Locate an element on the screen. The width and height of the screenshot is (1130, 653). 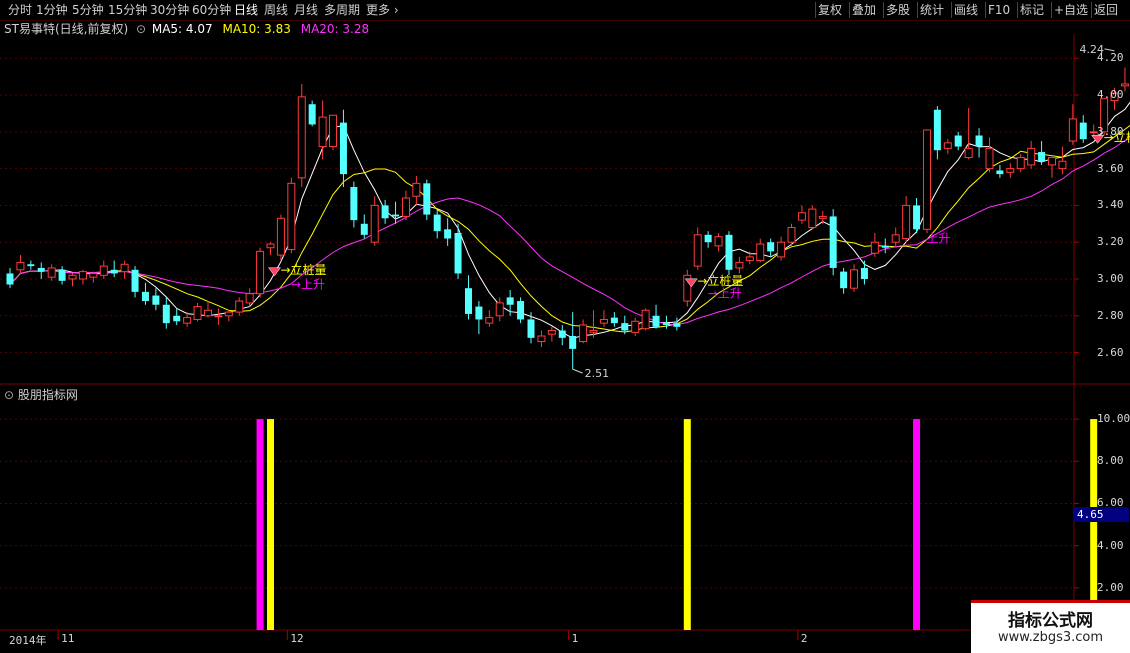
watermark-url: www.zbgs3.com is located at coordinates (1050, 637).